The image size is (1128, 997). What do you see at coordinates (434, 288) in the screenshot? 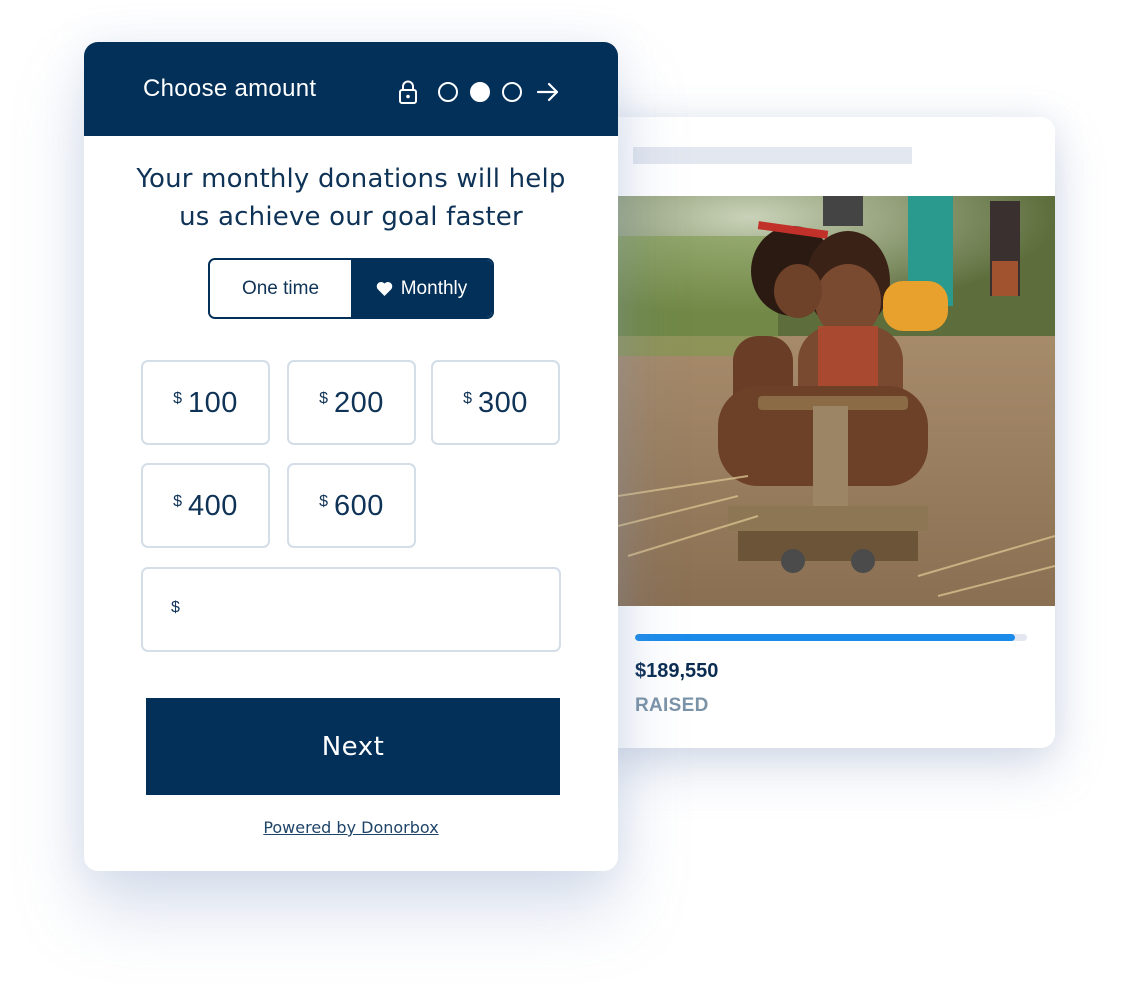
I see `monthly-label: Monthly` at bounding box center [434, 288].